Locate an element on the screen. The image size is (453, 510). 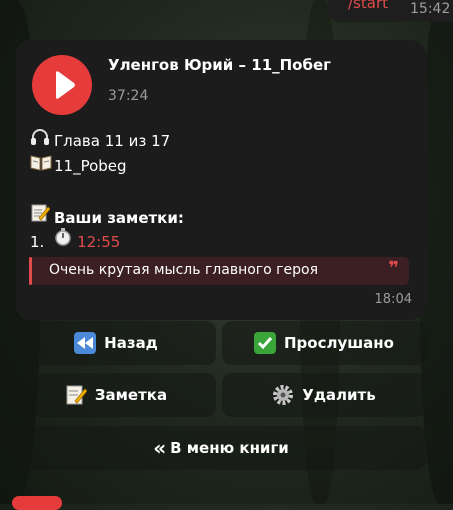
note-button-label: Заметка is located at coordinates (131, 395).